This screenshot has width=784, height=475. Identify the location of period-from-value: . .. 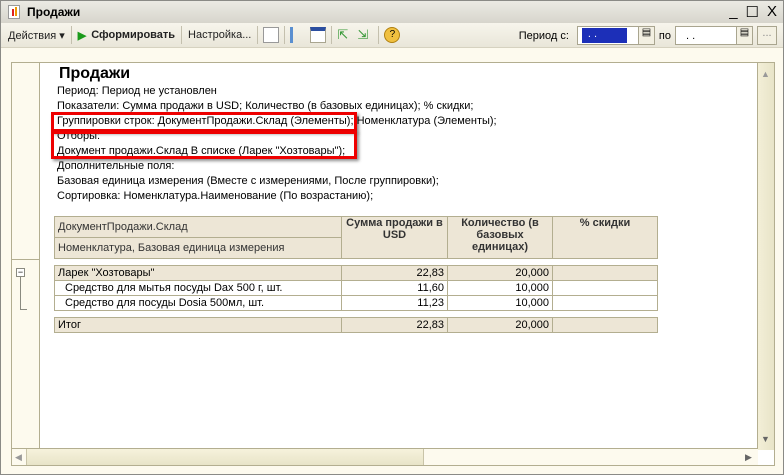
(604, 35).